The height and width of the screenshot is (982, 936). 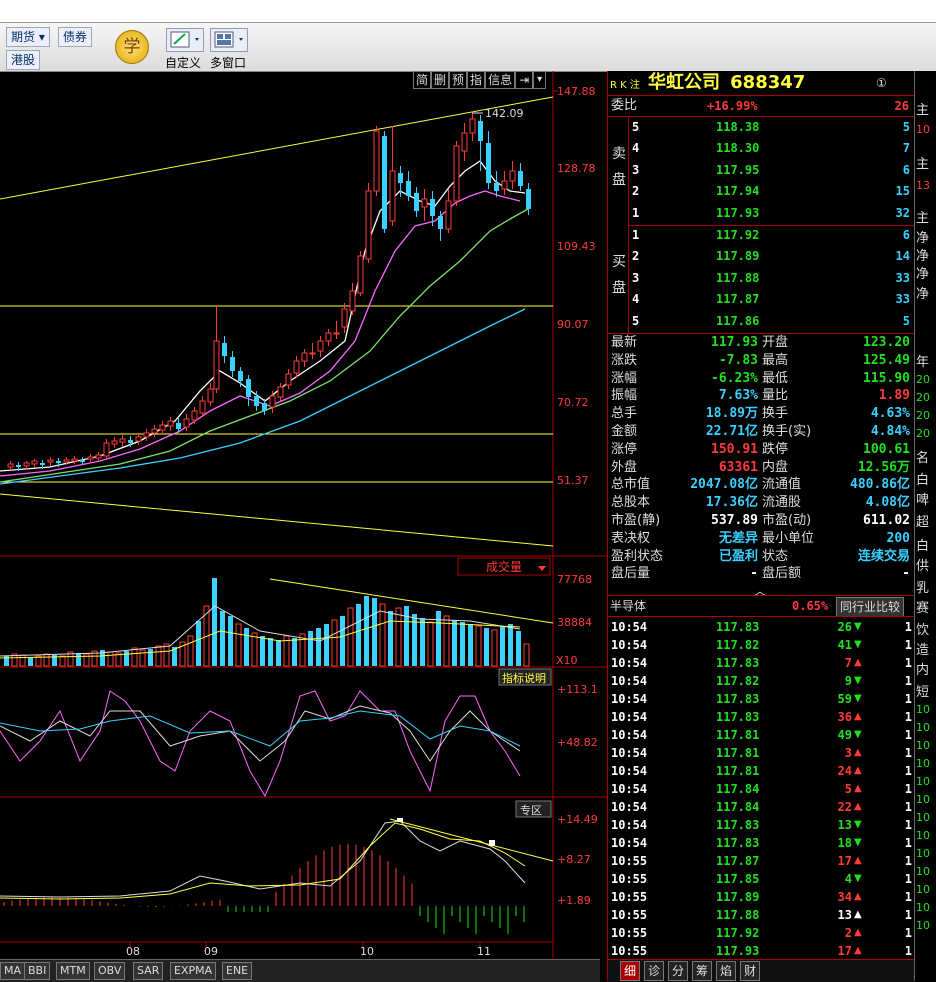 What do you see at coordinates (883, 467) in the screenshot?
I see `stat-value: 12.56万` at bounding box center [883, 467].